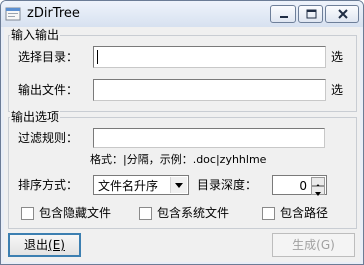 The image size is (364, 265). I want to click on io-group-title: 输入输出, so click(35, 35).